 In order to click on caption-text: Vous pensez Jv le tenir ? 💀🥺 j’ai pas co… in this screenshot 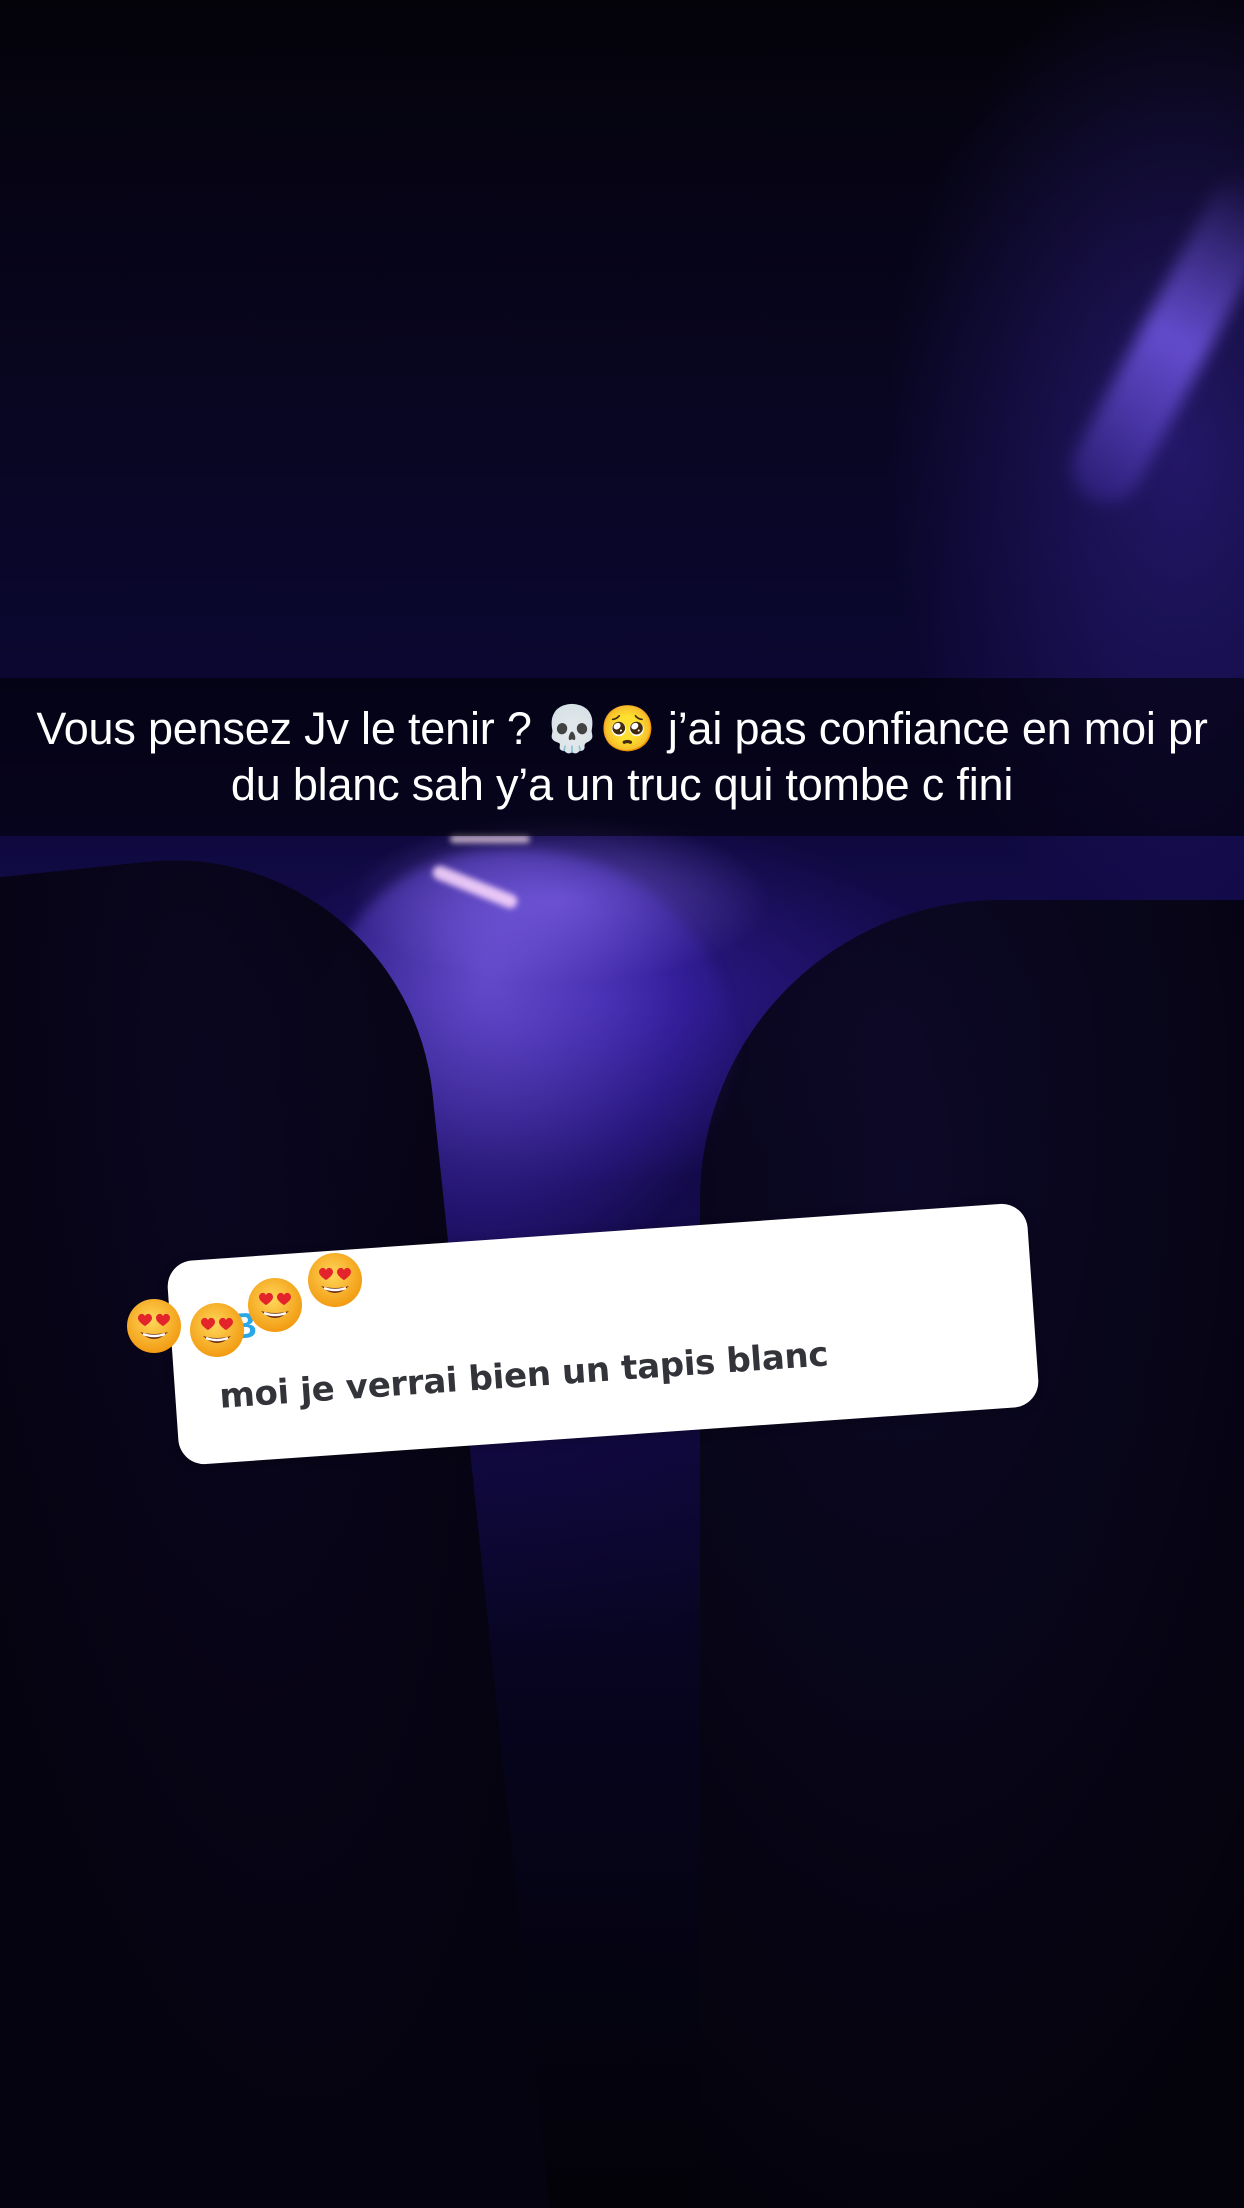, I will do `click(622, 756)`.